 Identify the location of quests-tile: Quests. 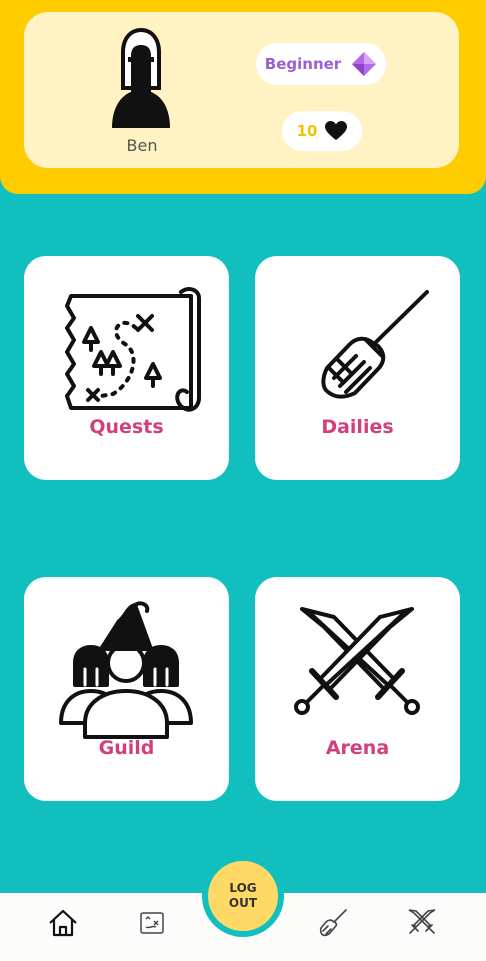
(126, 368).